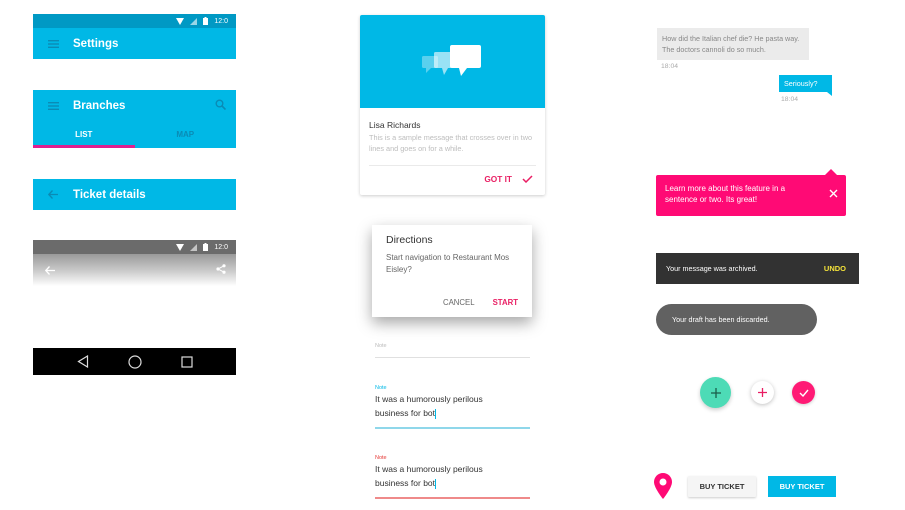  What do you see at coordinates (790, 99) in the screenshot?
I see `chat-time-outgoing: 18:04` at bounding box center [790, 99].